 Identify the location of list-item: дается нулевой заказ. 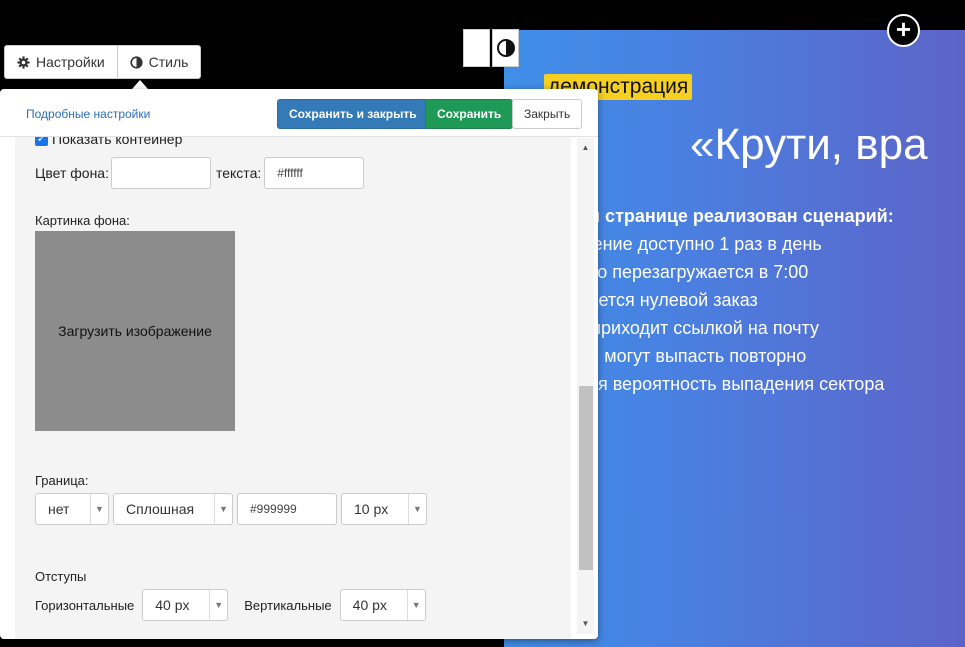
(668, 300).